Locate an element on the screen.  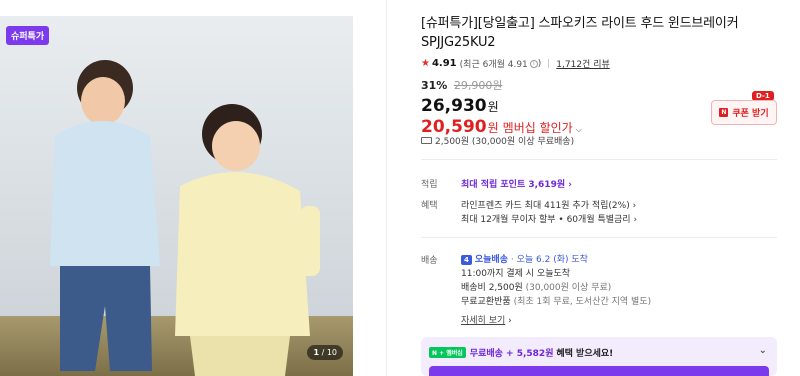
rating-separator is located at coordinates (549, 63).